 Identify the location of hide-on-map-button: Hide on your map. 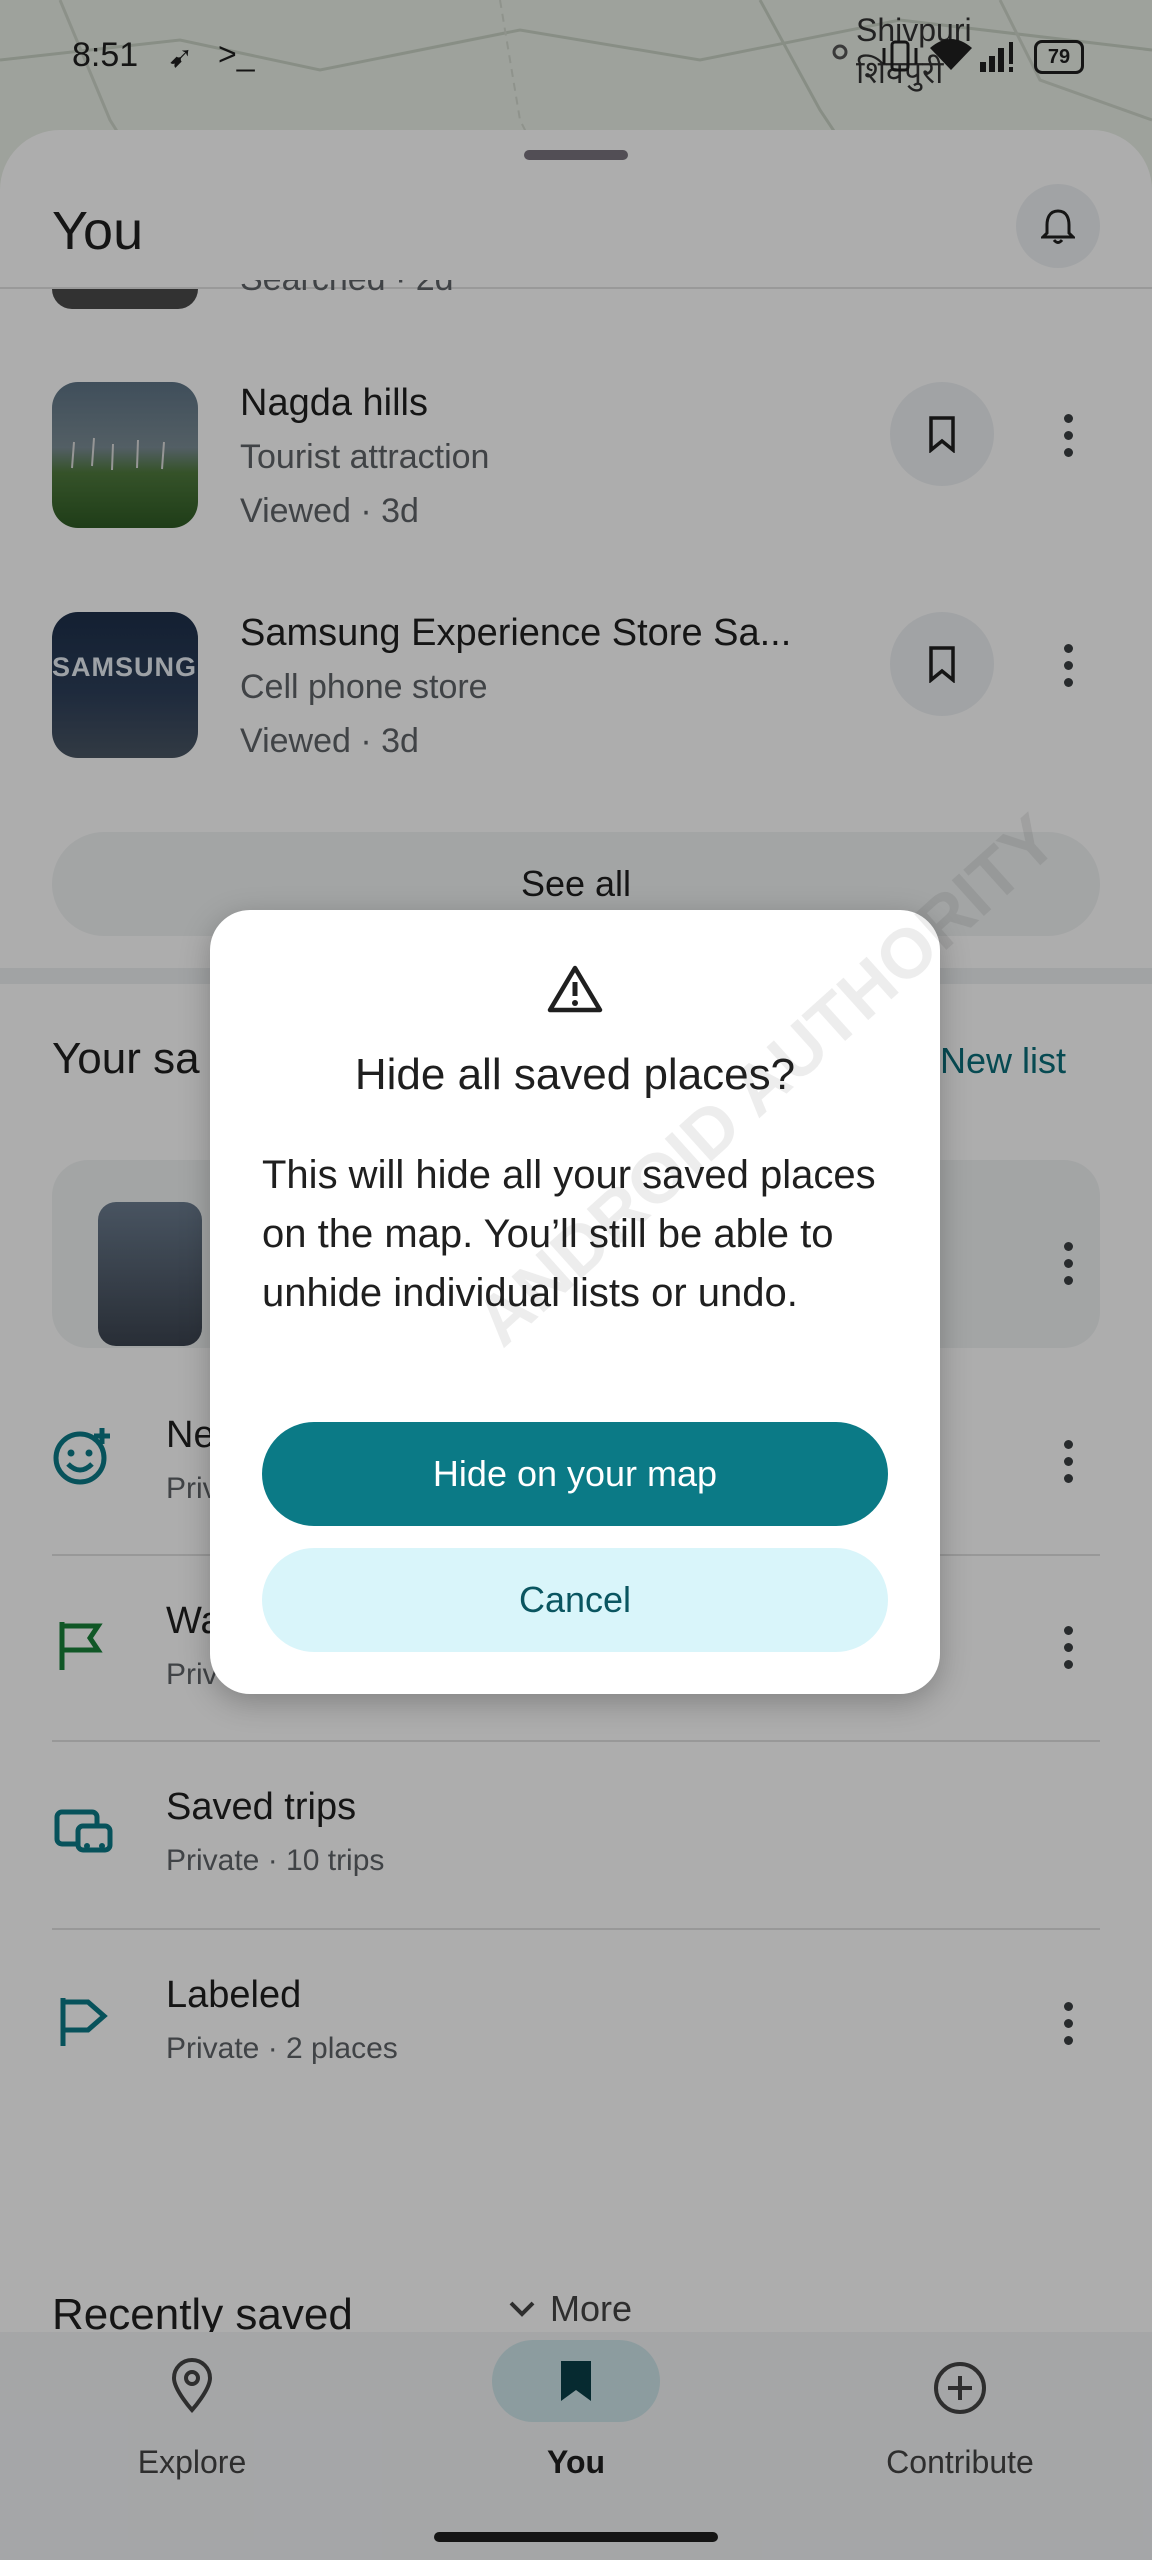
(575, 1474).